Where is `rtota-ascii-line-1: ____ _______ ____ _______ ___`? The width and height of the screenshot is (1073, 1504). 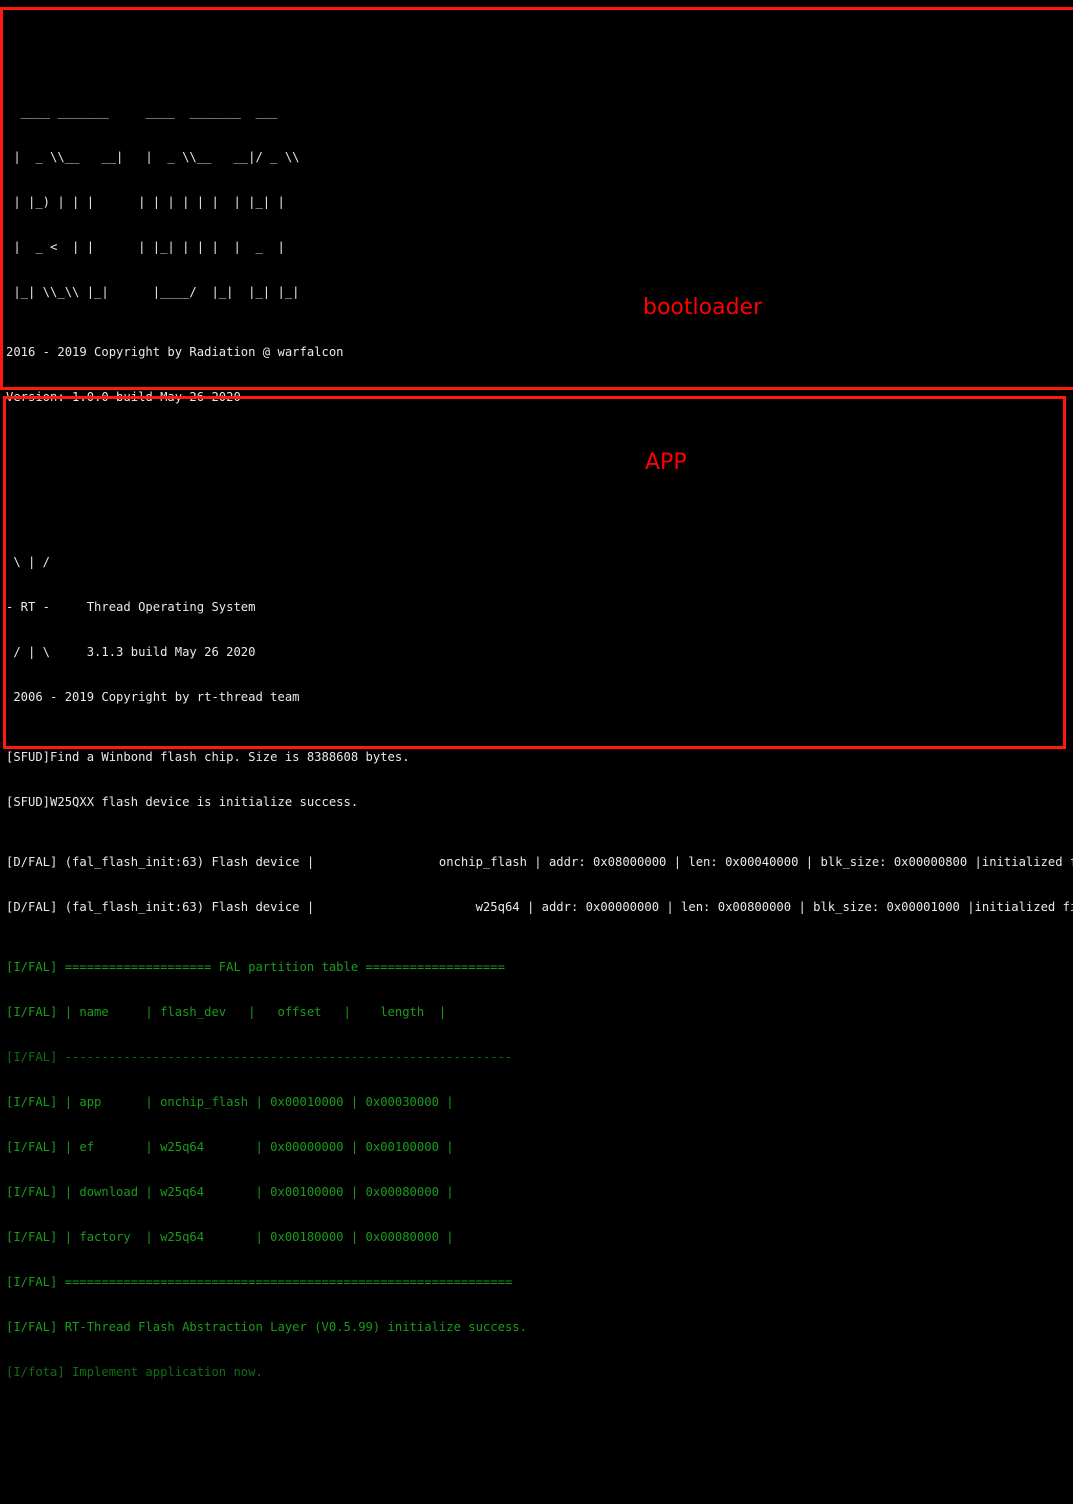
rtota-ascii-line-1: ____ _______ ____ _______ ___ is located at coordinates (149, 112).